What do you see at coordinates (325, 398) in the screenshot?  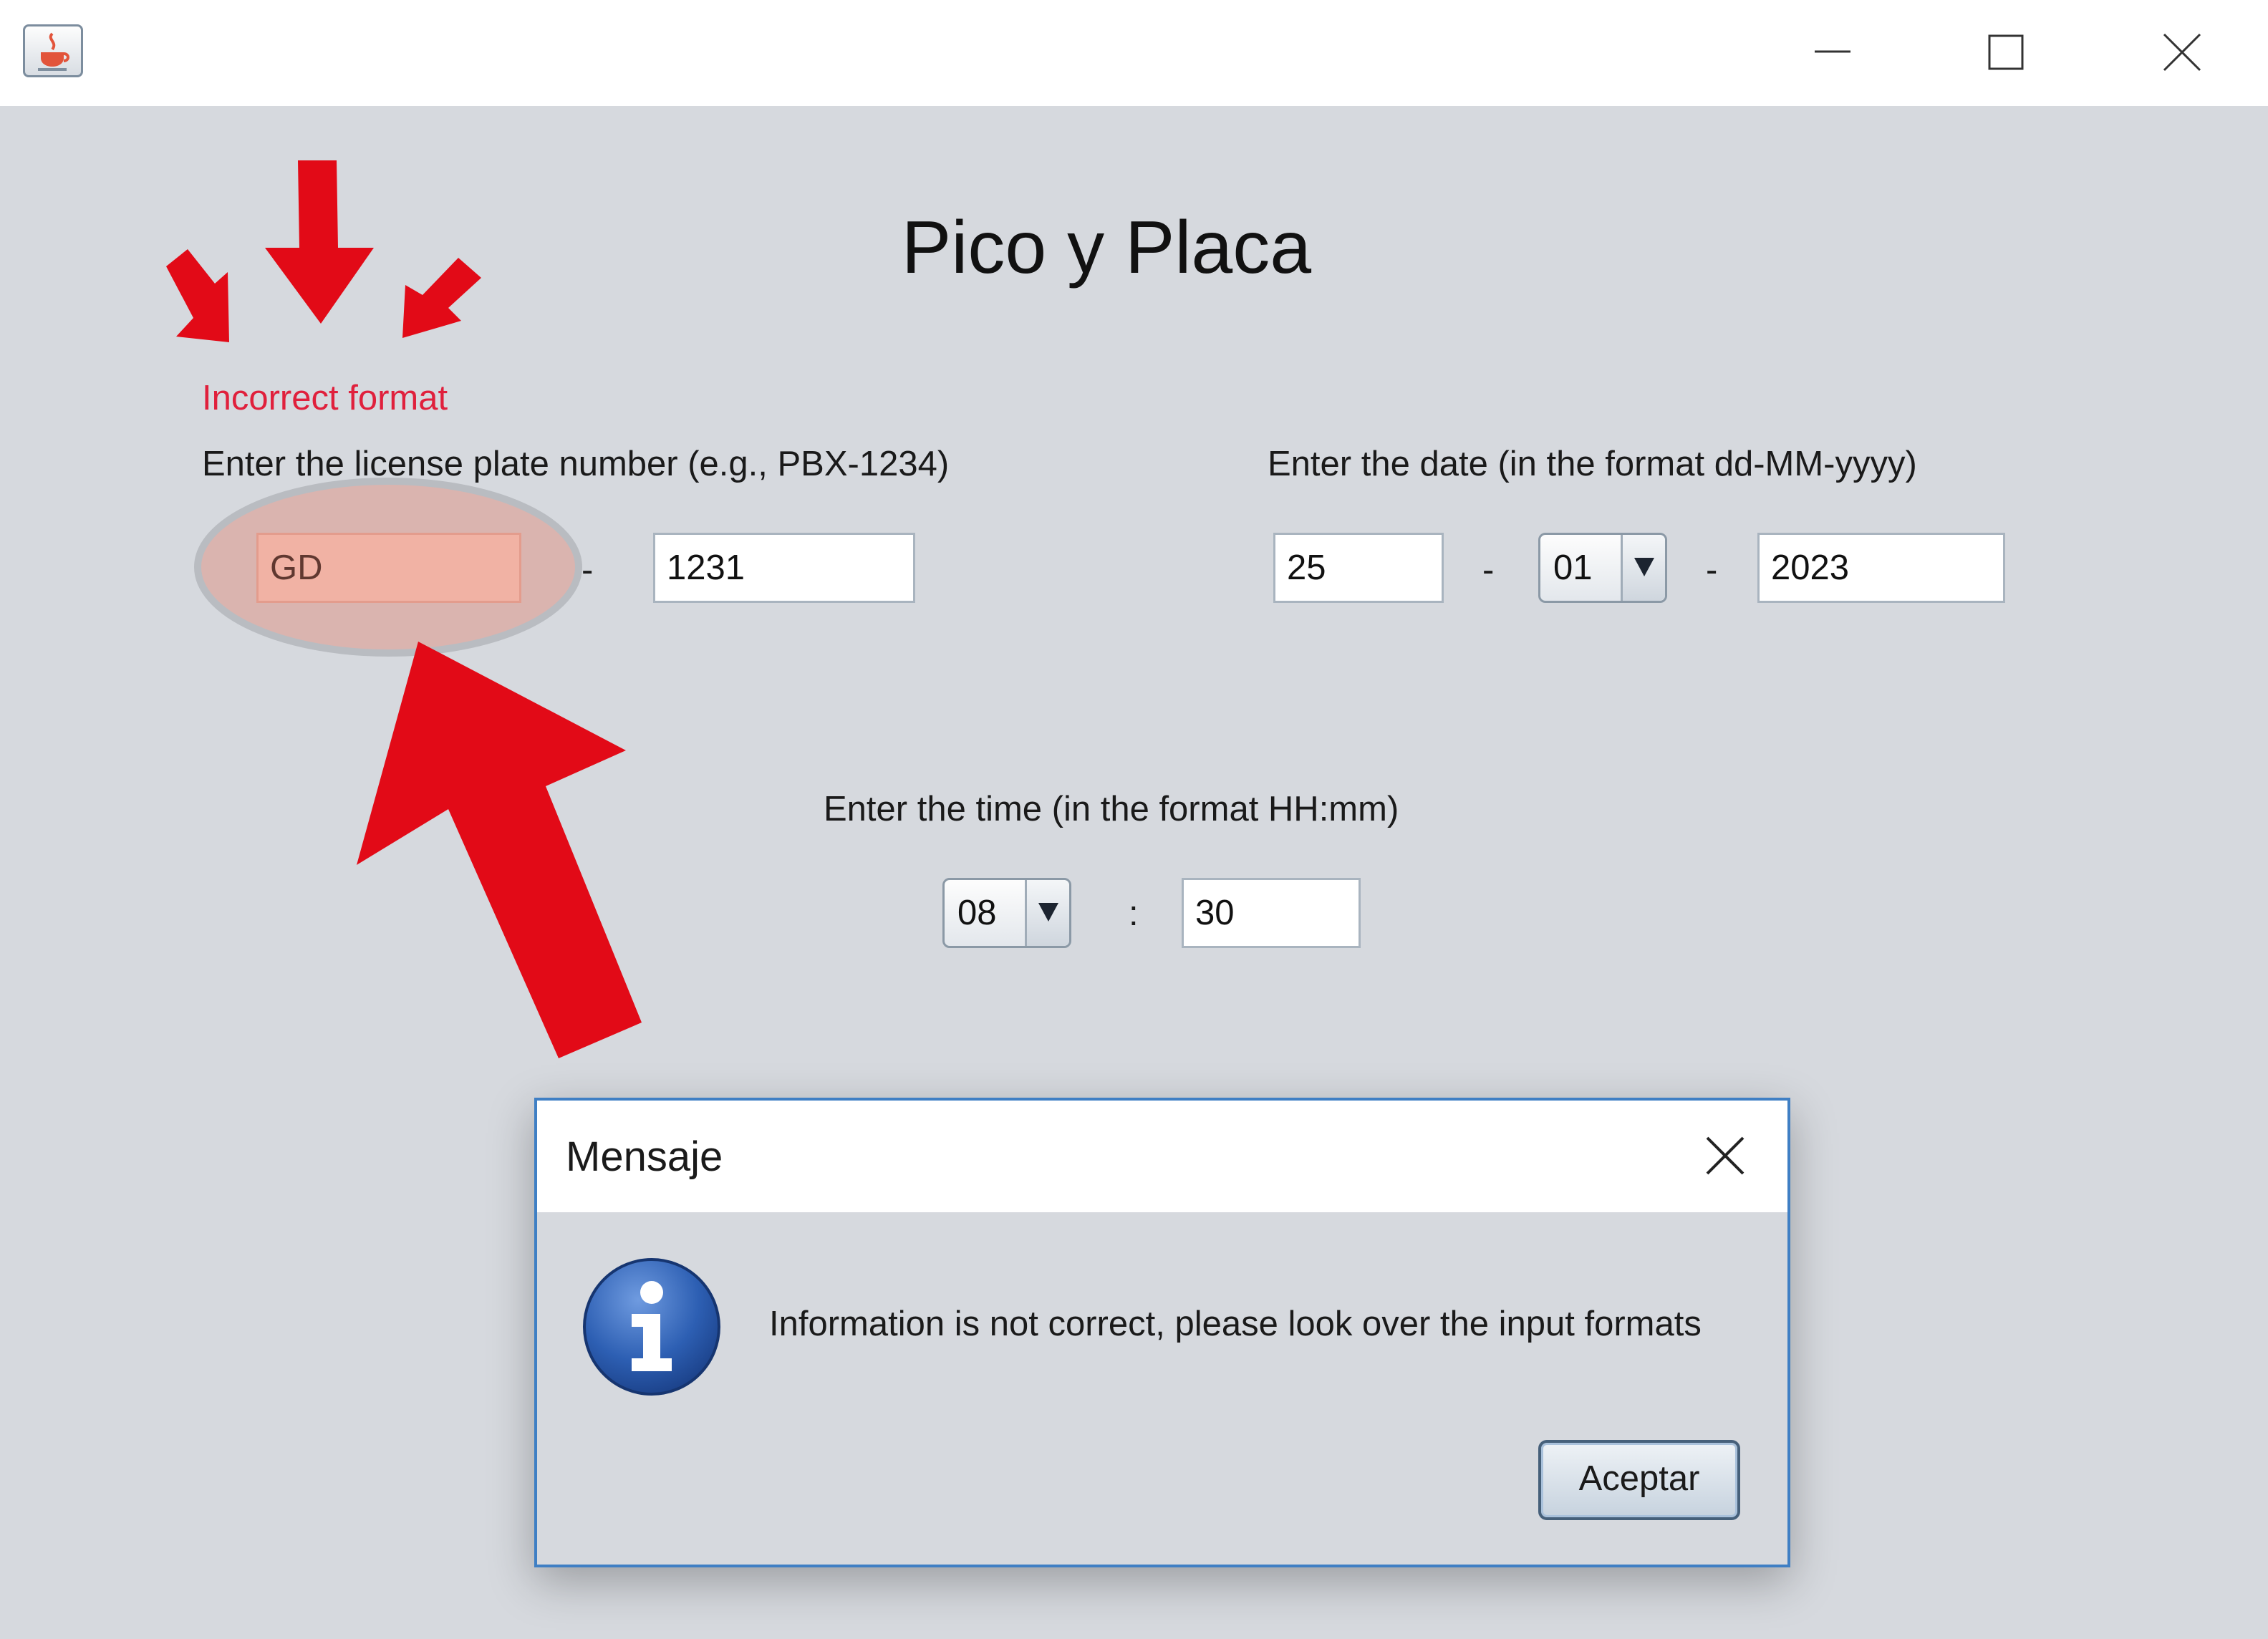 I see `plate-error-label: Incorrect format` at bounding box center [325, 398].